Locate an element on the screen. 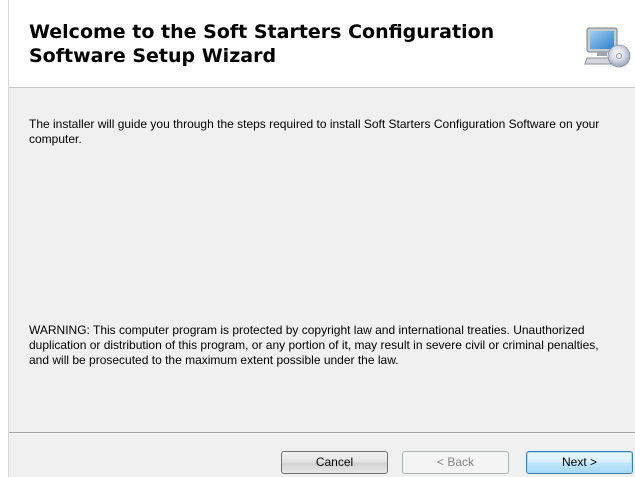 The height and width of the screenshot is (477, 635). button-separator is located at coordinates (322, 433).